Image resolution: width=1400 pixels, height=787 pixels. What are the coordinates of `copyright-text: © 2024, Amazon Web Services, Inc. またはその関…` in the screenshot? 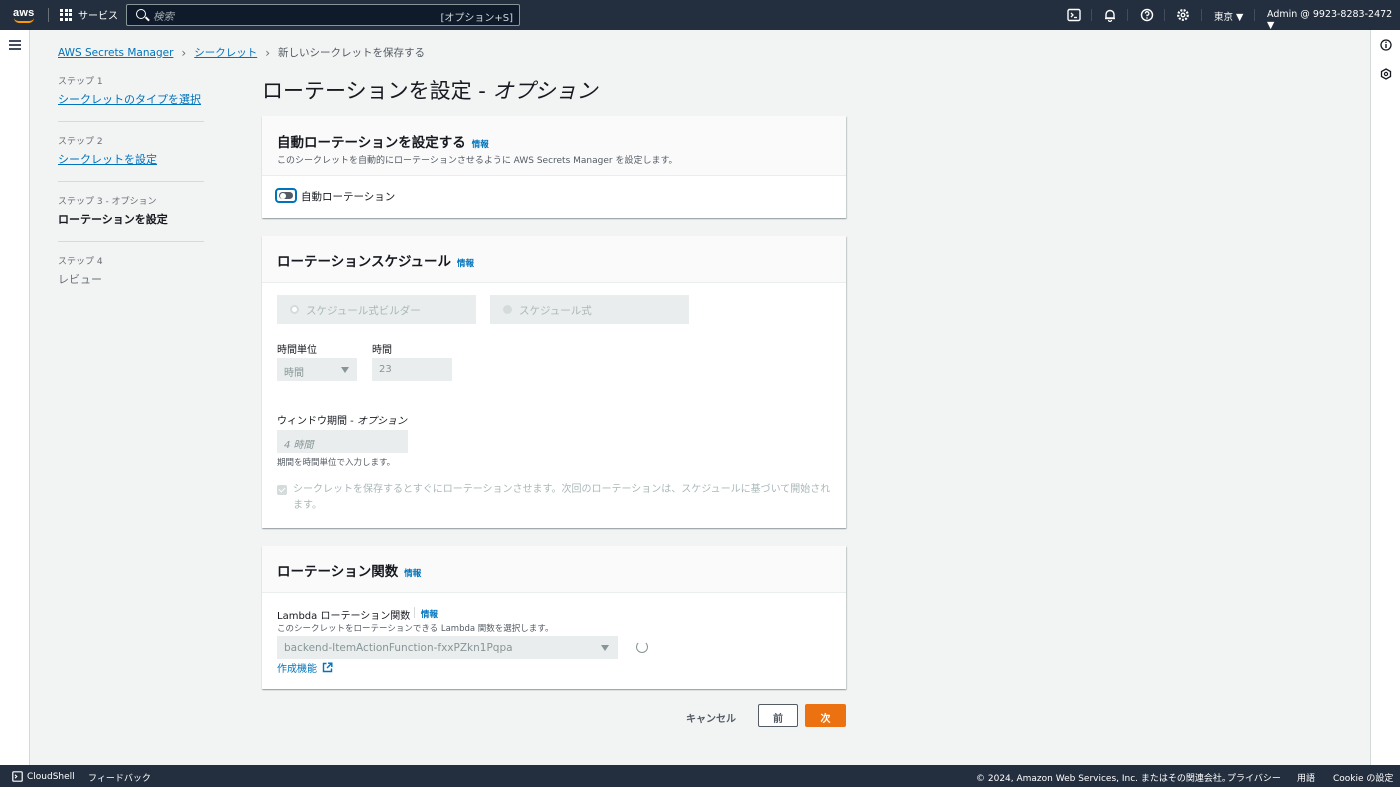 It's located at (1103, 779).